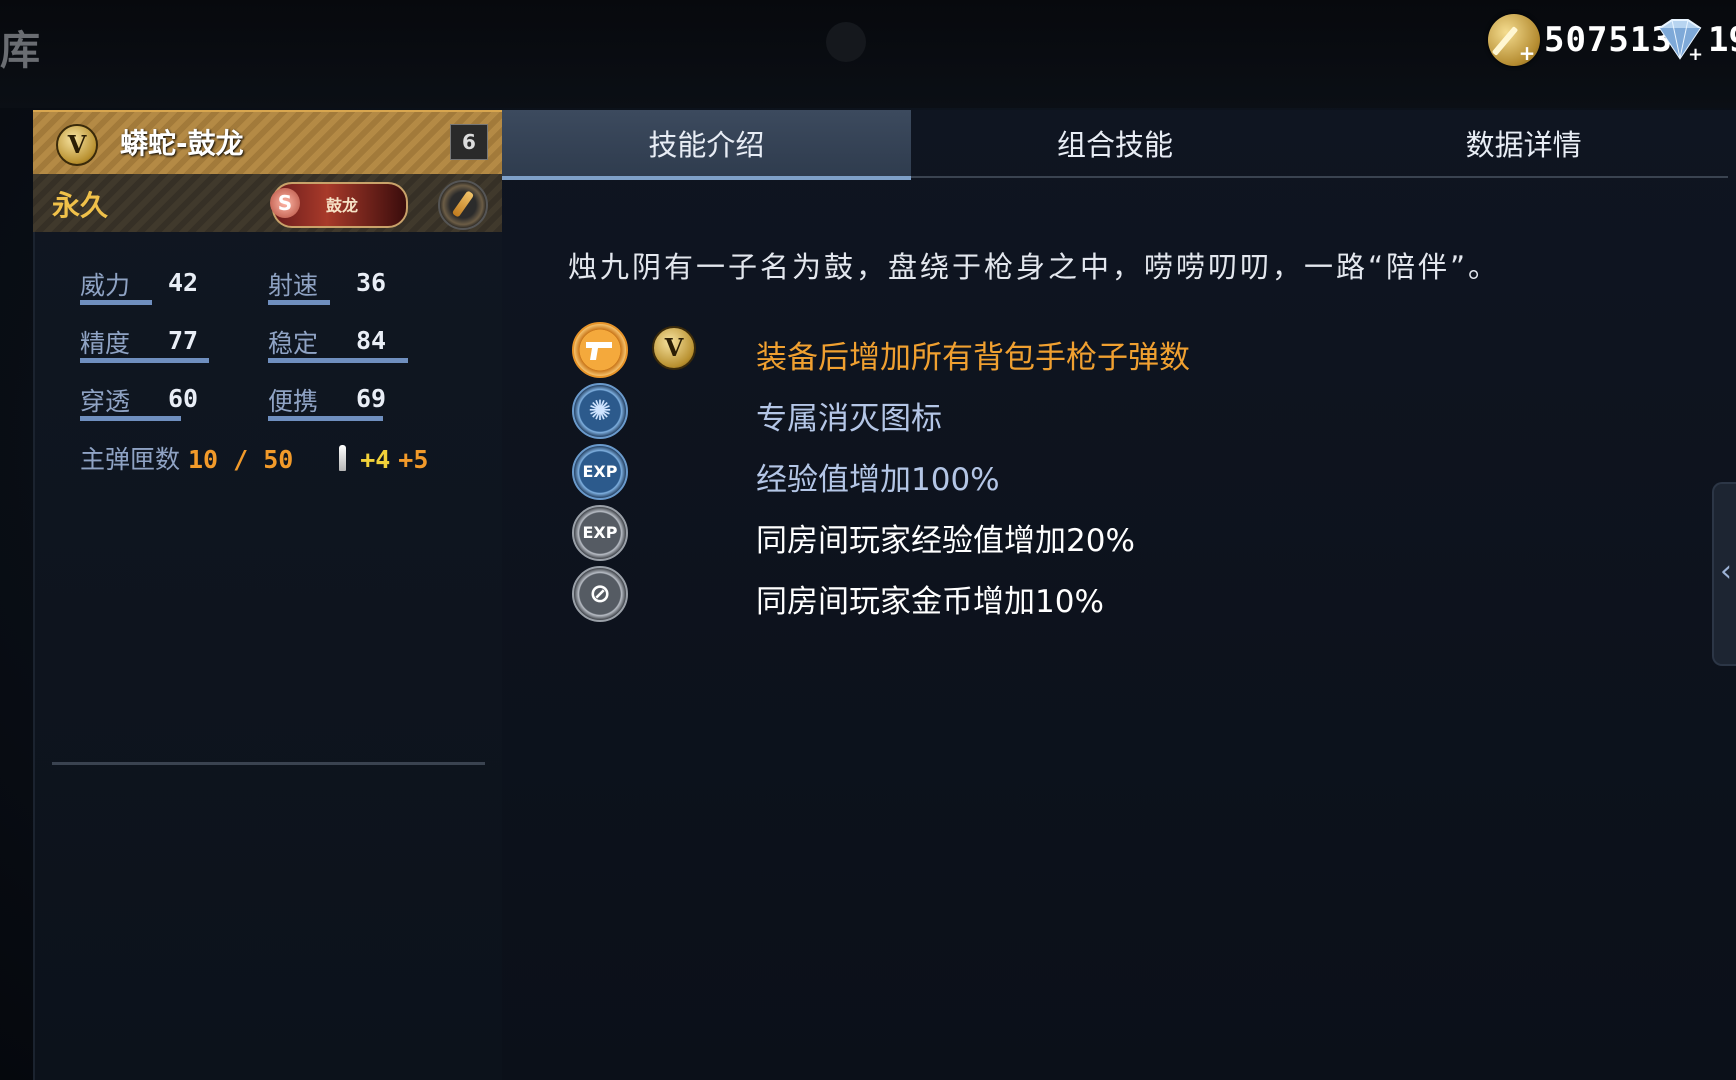  Describe the element at coordinates (868, 54) in the screenshot. I see `top-bar: 库 + 507513 + 19` at that location.